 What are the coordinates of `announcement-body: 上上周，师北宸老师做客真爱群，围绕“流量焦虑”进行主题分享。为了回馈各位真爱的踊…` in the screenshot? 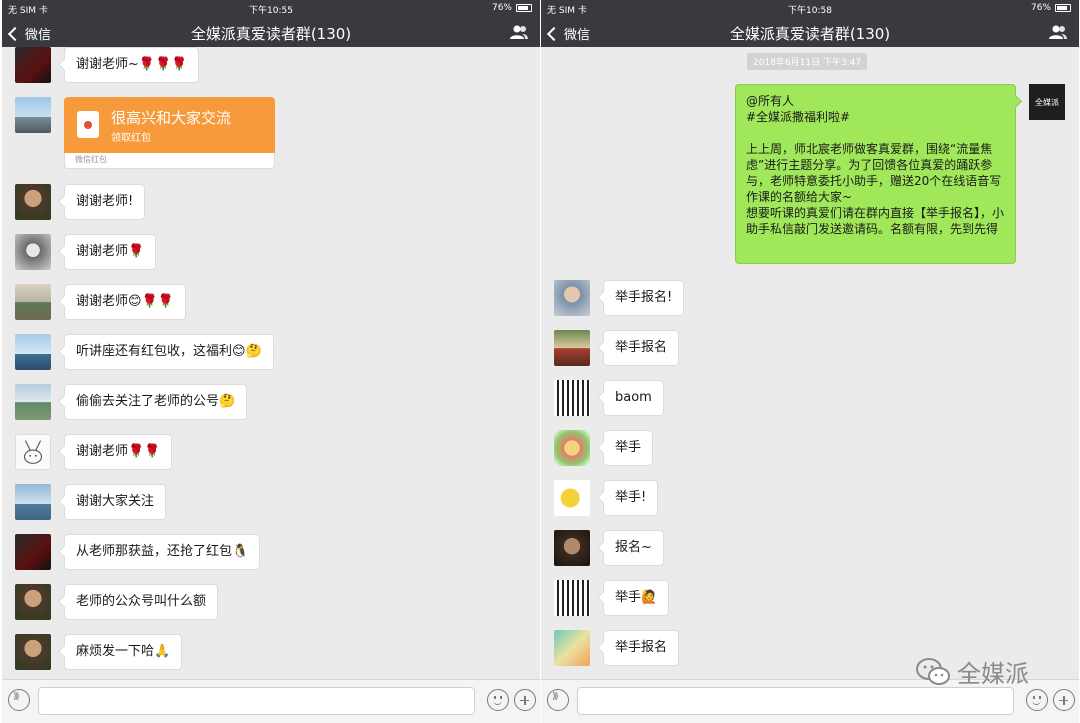 It's located at (875, 189).